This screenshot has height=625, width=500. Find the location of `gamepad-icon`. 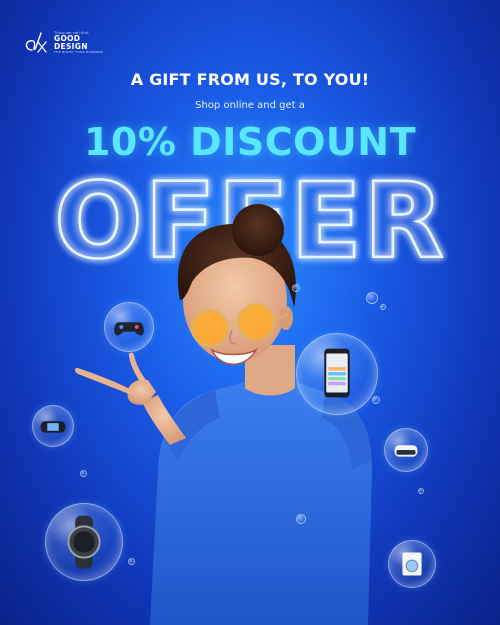

gamepad-icon is located at coordinates (129, 329).